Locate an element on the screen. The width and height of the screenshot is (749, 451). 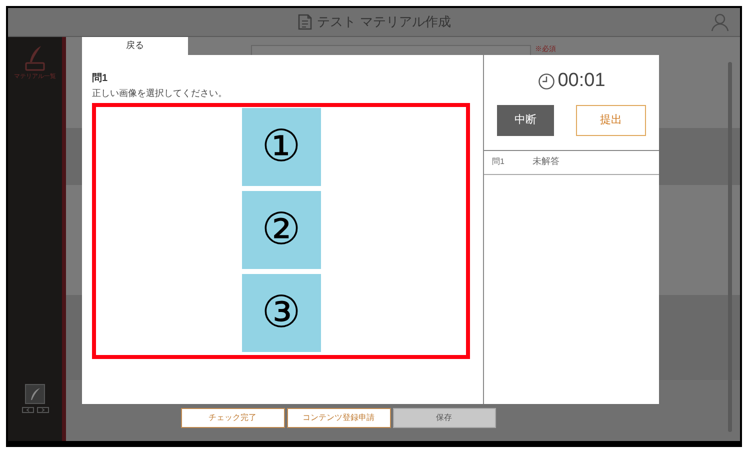
next-icon is located at coordinates (42, 410).